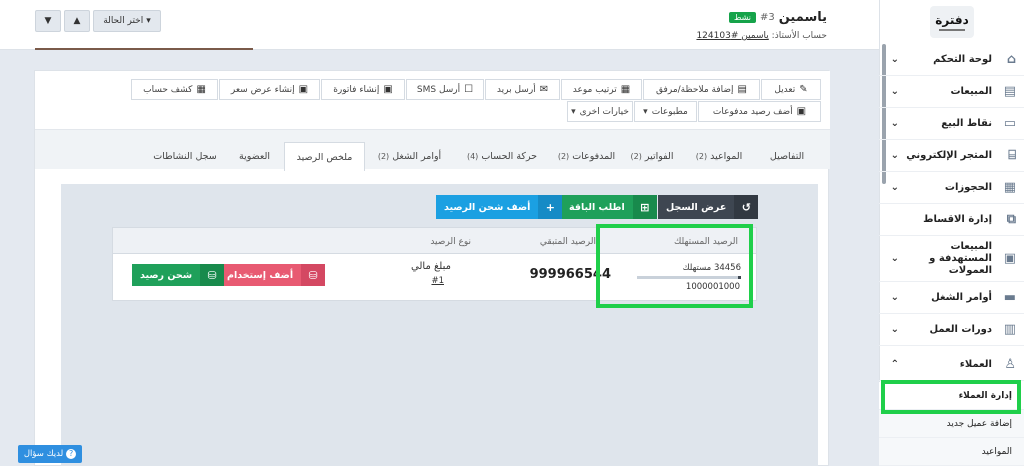  I want to click on sidebar-item-work-orders: ▬ أوامر الشغل ⌄, so click(951, 298).